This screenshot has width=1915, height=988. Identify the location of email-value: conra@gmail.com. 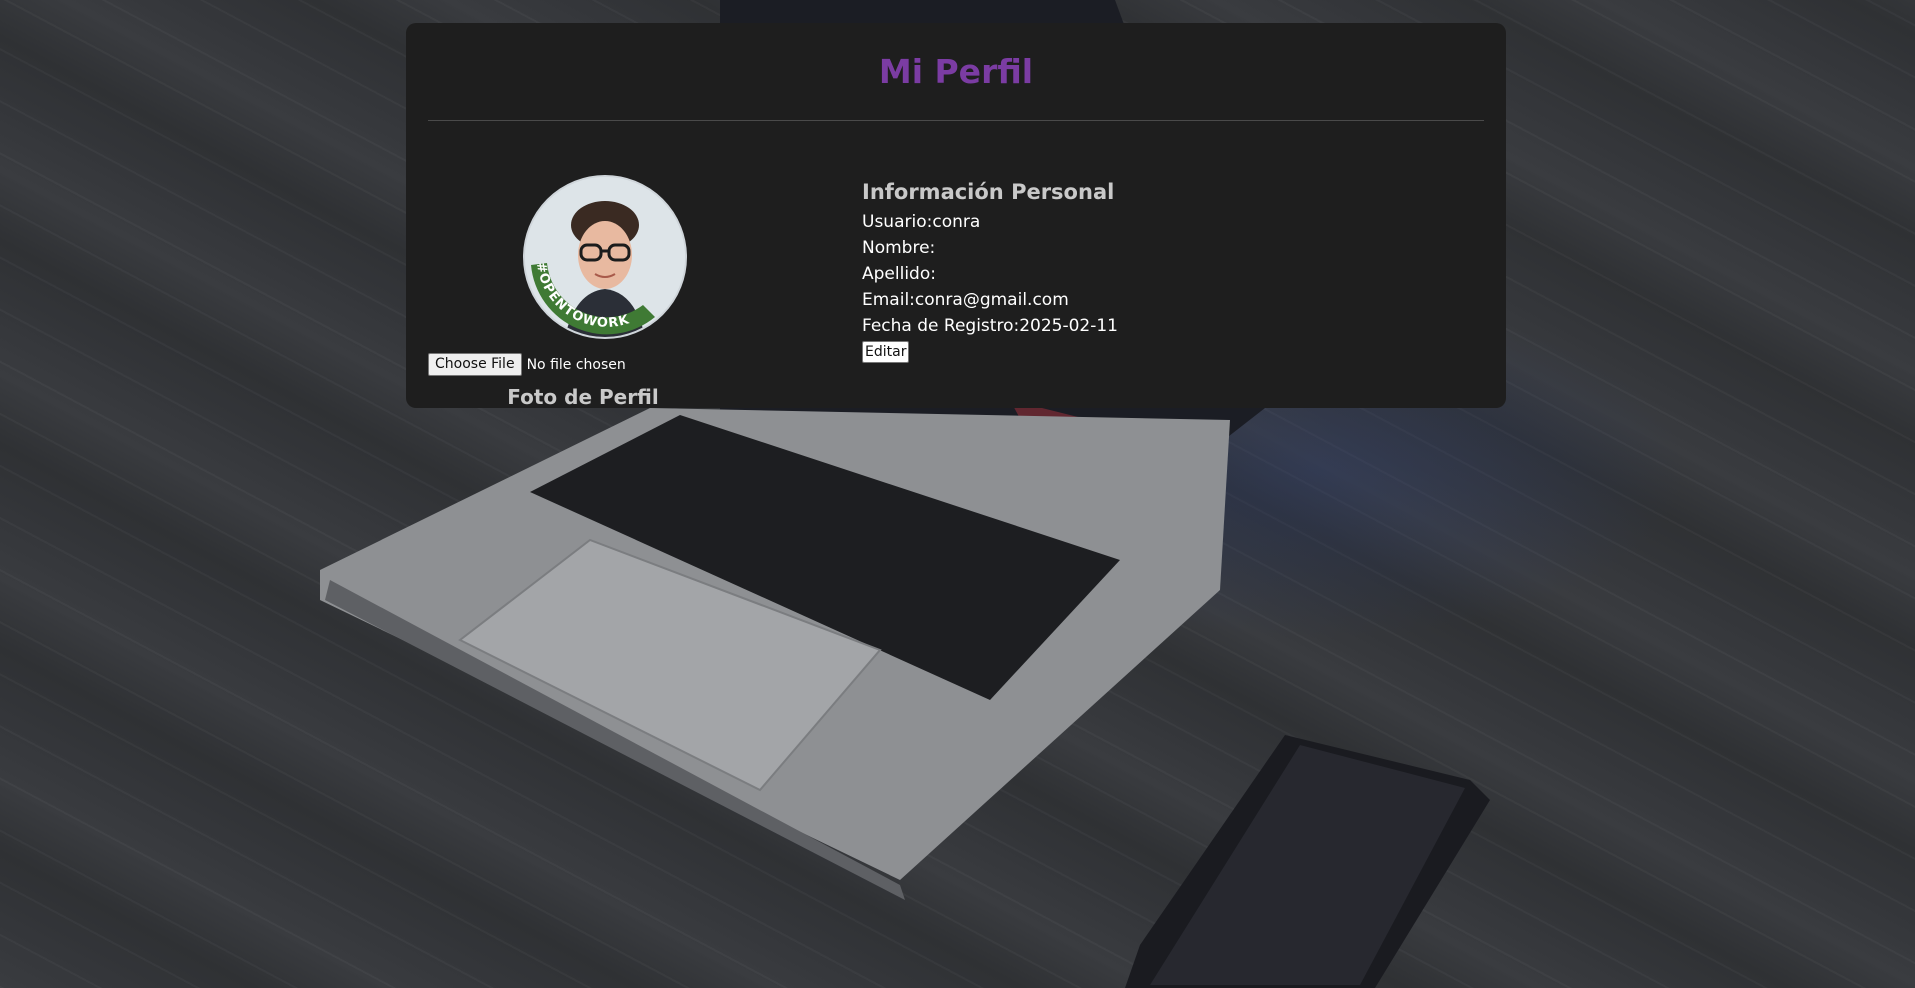
(991, 300).